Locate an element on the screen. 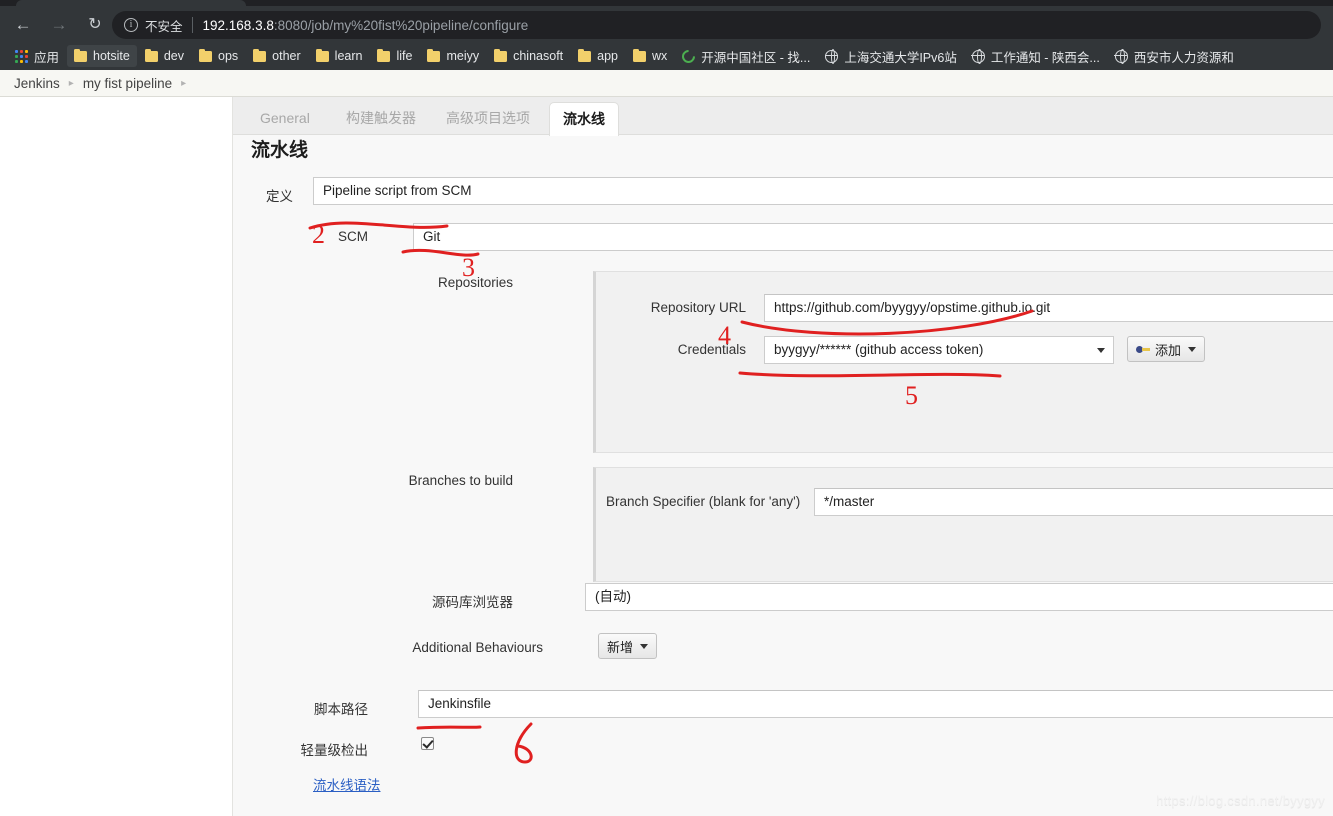 This screenshot has width=1333, height=816. lightweight-checkout-checkbox is located at coordinates (427, 743).